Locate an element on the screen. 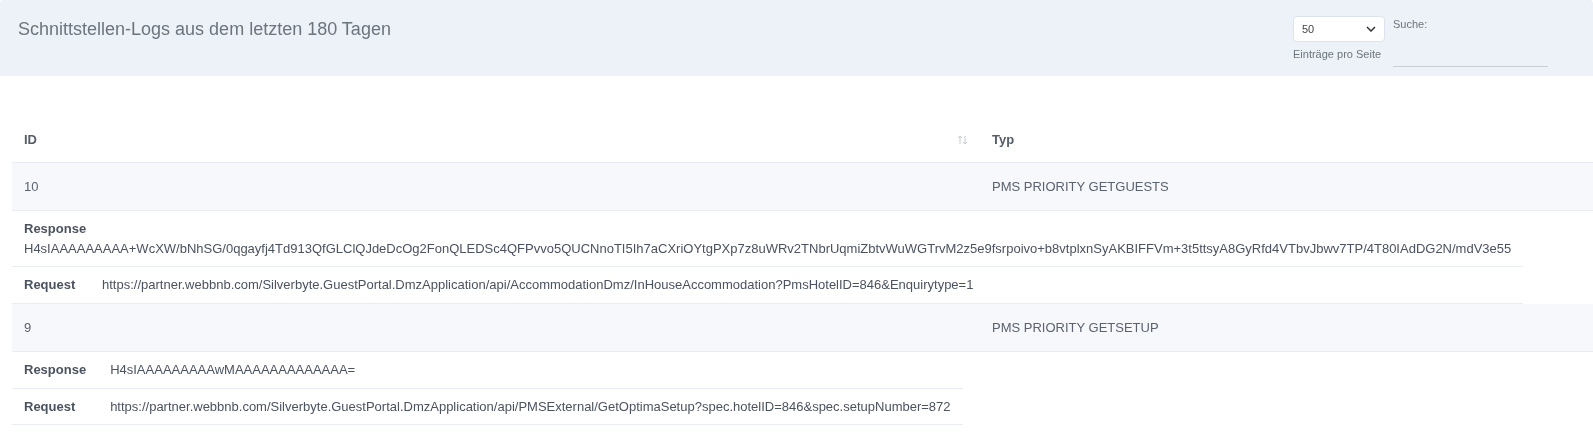 This screenshot has width=1593, height=445. page-length-select: 50 is located at coordinates (1339, 29).